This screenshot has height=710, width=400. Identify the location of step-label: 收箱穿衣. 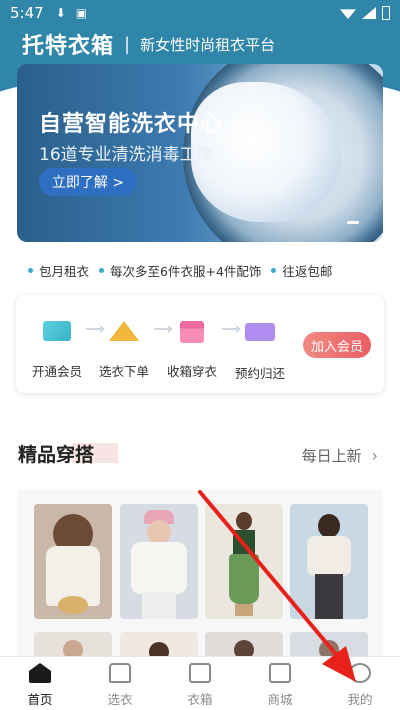
(191, 371).